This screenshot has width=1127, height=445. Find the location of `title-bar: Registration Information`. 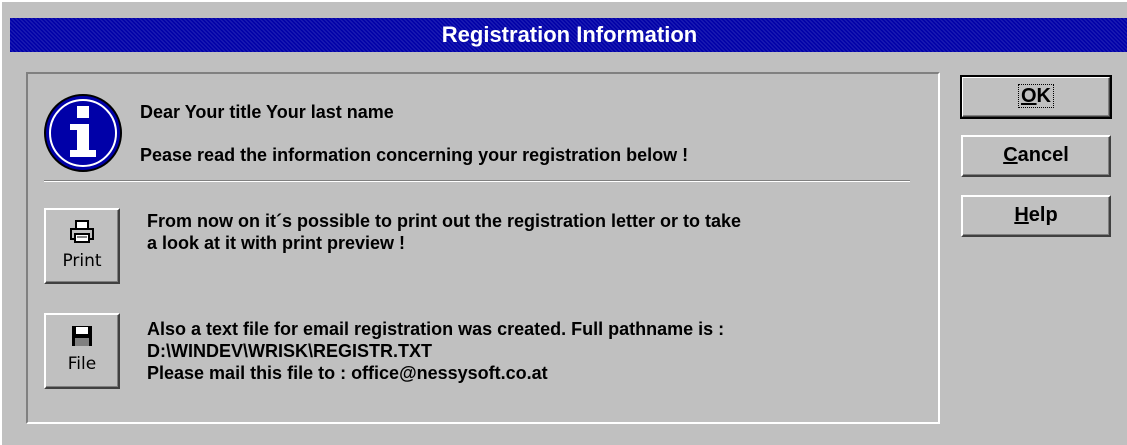

title-bar: Registration Information is located at coordinates (568, 35).